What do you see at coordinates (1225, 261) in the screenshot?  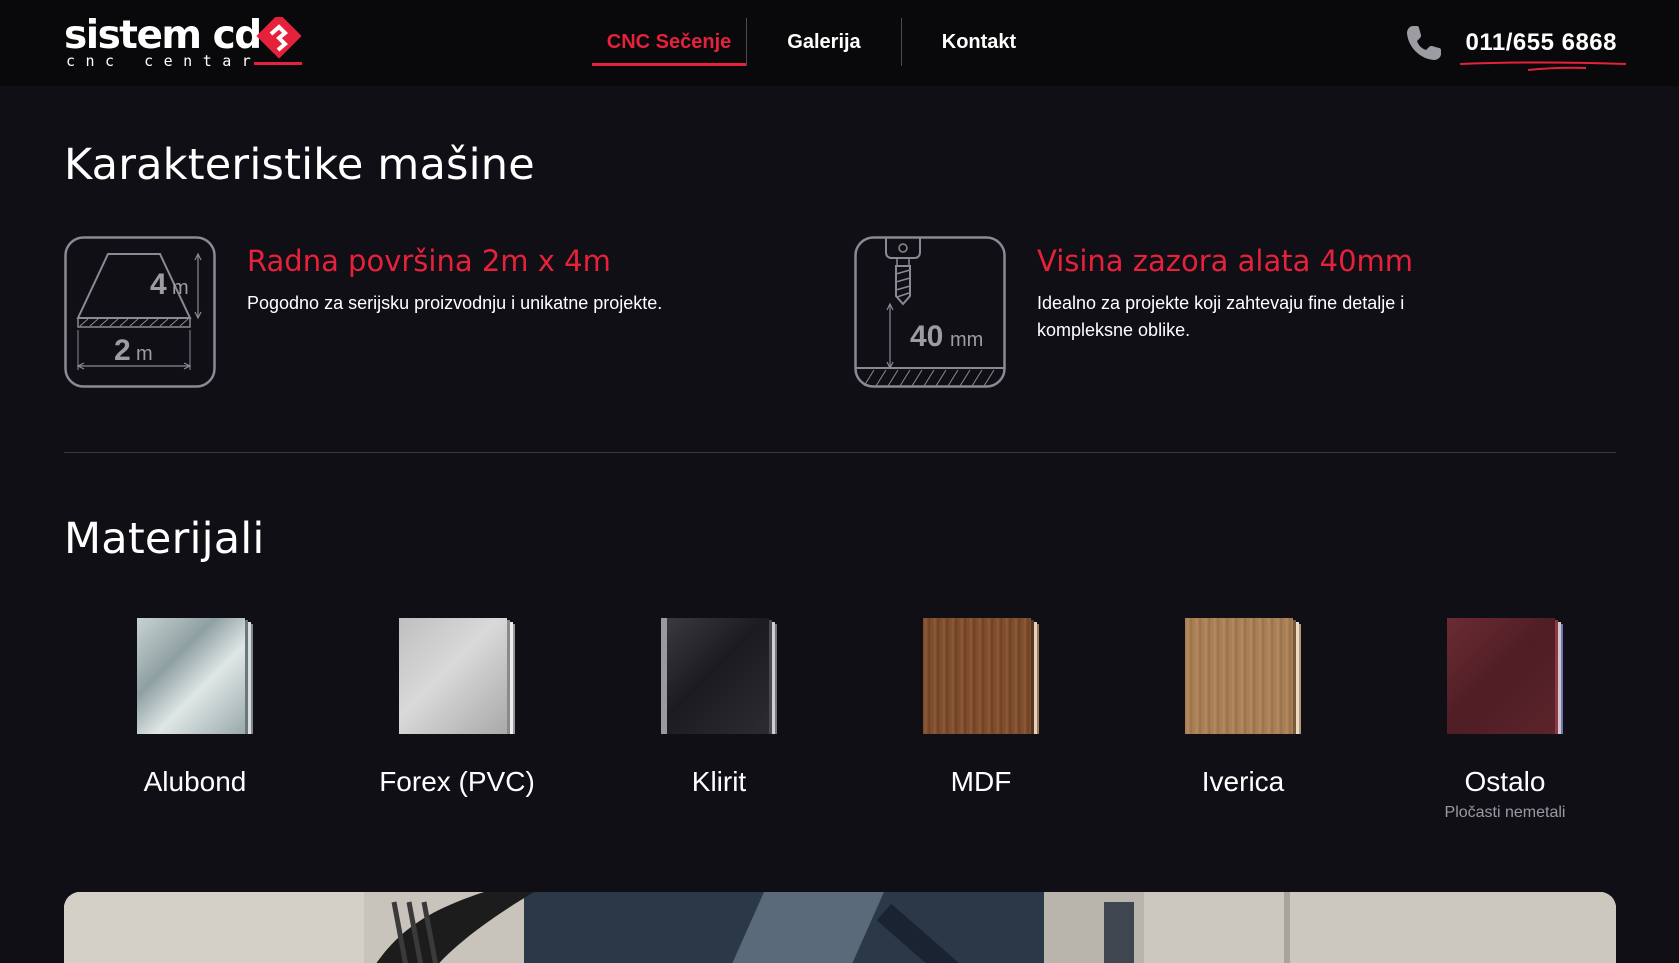 I see `feature-title: Visina zazora alata 40mm` at bounding box center [1225, 261].